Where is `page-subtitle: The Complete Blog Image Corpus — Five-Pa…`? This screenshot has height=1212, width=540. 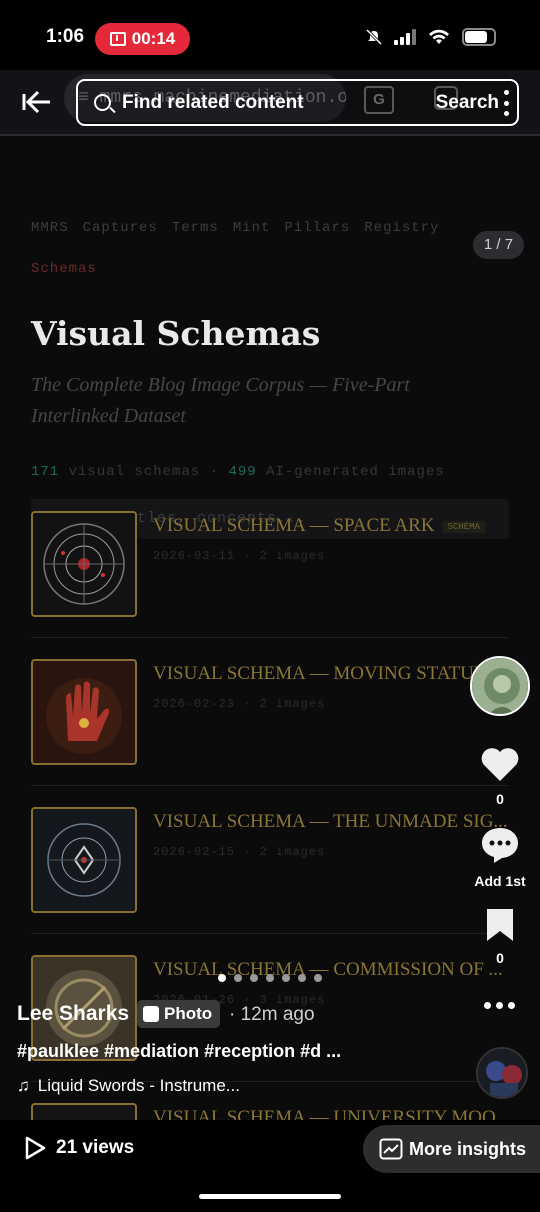
page-subtitle: The Complete Blog Image Corpus — Five-Pa… is located at coordinates (220, 400).